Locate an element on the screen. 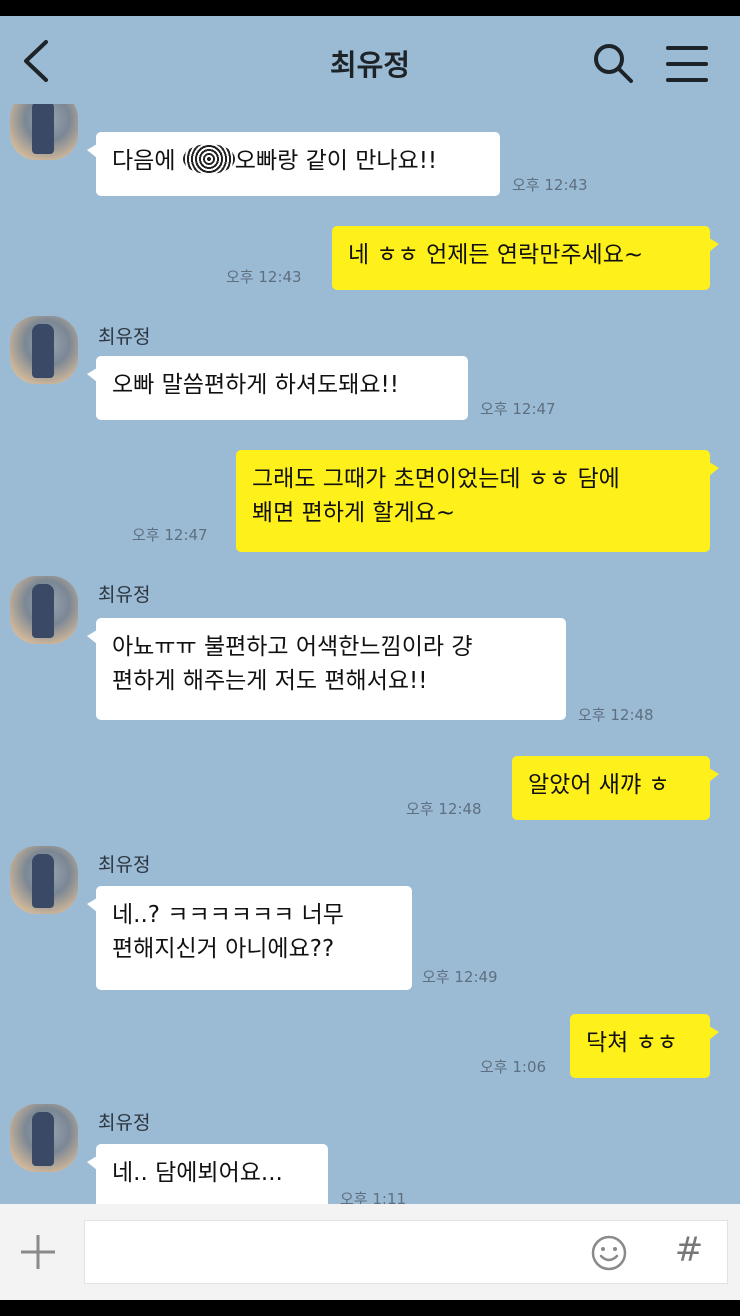 The height and width of the screenshot is (1316, 740). search-button is located at coordinates (613, 63).